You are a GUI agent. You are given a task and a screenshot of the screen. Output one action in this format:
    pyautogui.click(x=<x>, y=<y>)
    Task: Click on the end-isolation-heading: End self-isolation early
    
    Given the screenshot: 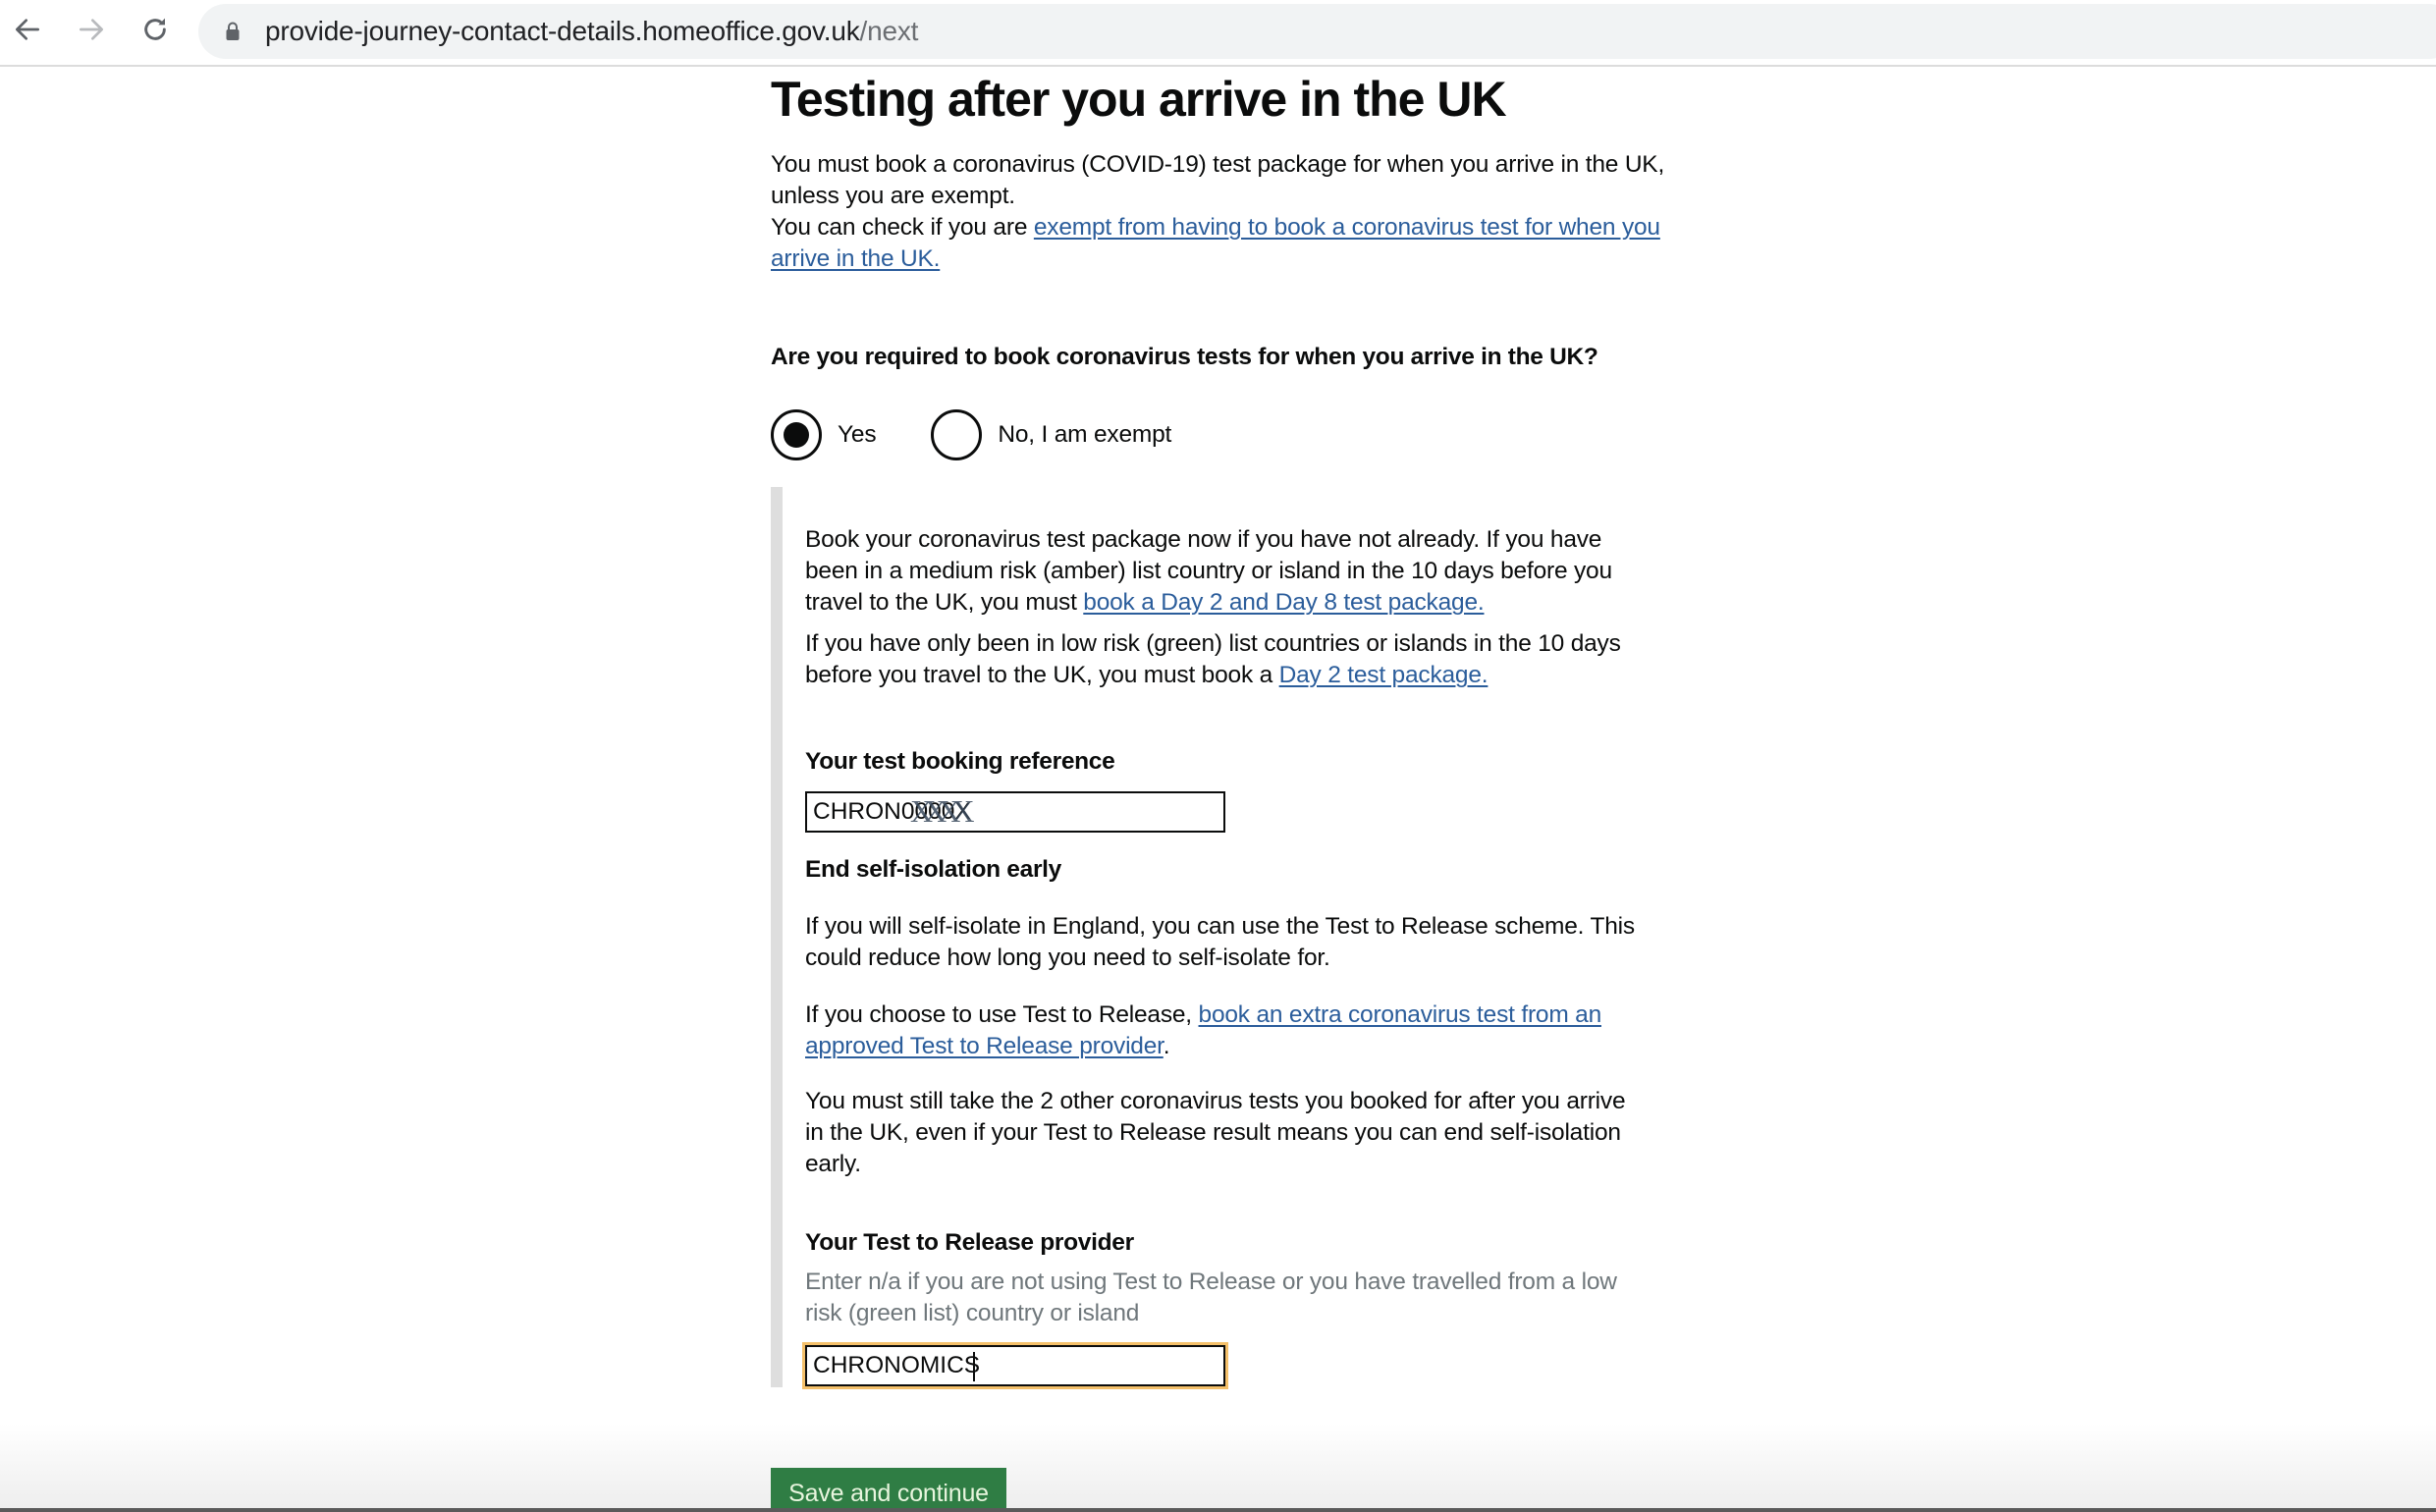 What is the action you would take?
    pyautogui.click(x=933, y=870)
    